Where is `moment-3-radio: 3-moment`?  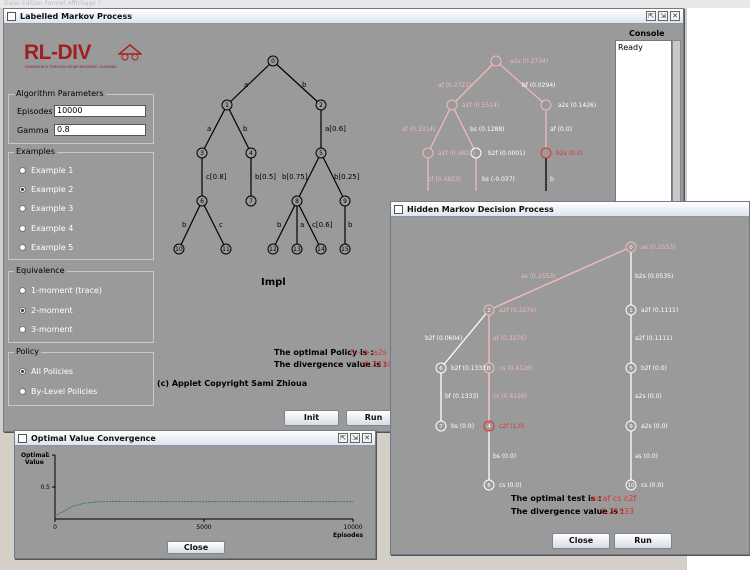
moment-3-radio: 3-moment is located at coordinates (46, 329).